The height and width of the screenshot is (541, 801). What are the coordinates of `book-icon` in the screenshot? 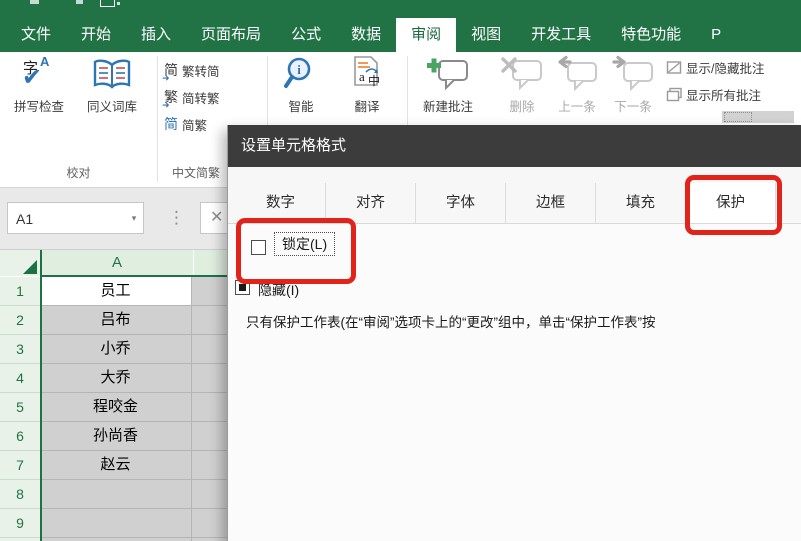 It's located at (112, 75).